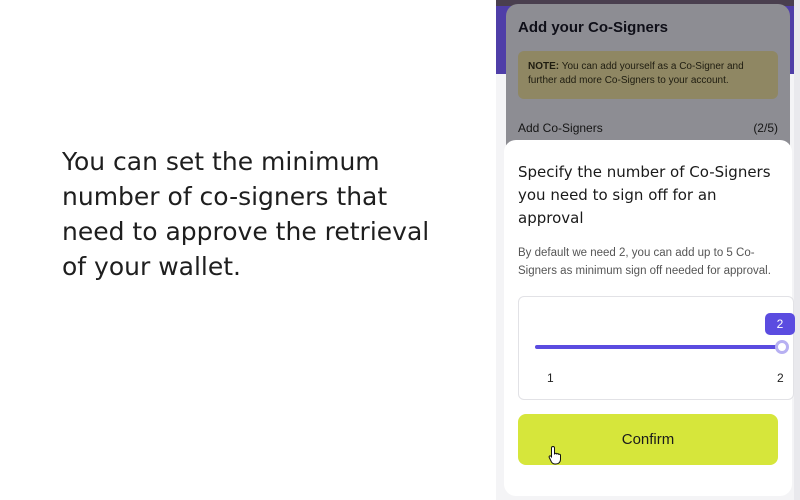 Image resolution: width=800 pixels, height=500 pixels. Describe the element at coordinates (225, 196) in the screenshot. I see `caption-line: number of co-signers that` at that location.